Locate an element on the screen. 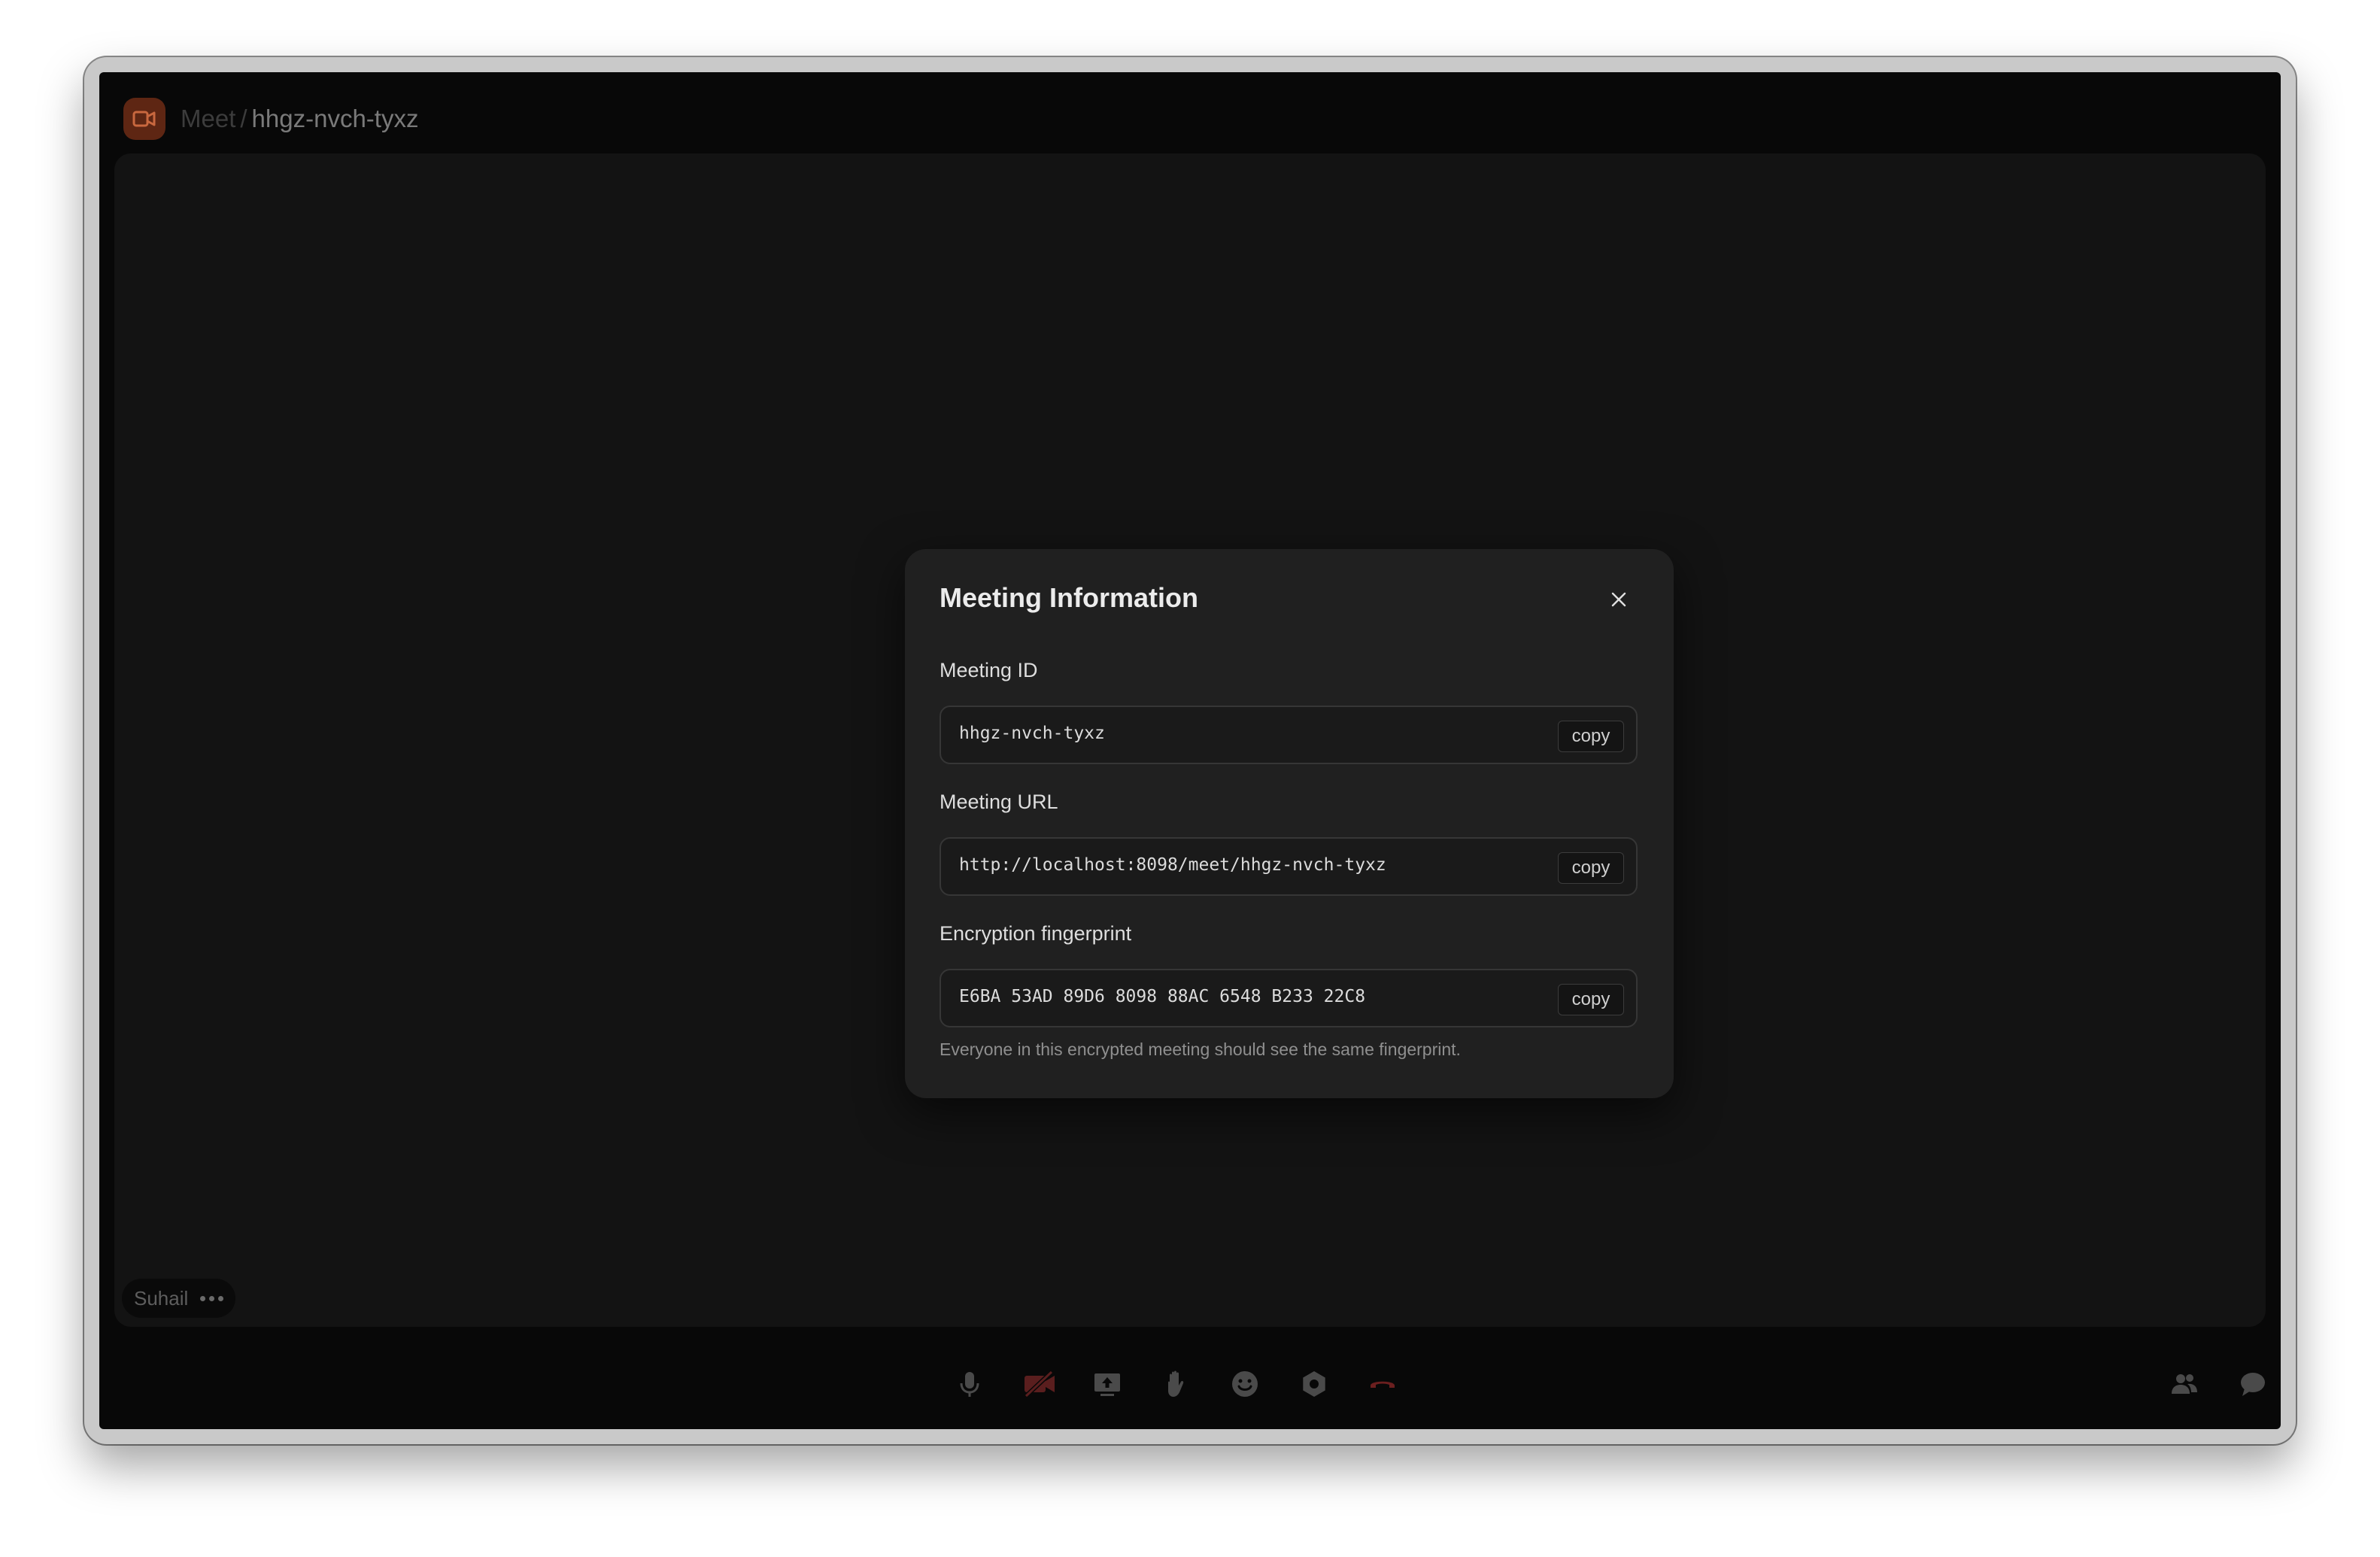  breadcrumb: Meet / hhgz-nvch-tyxz is located at coordinates (299, 118).